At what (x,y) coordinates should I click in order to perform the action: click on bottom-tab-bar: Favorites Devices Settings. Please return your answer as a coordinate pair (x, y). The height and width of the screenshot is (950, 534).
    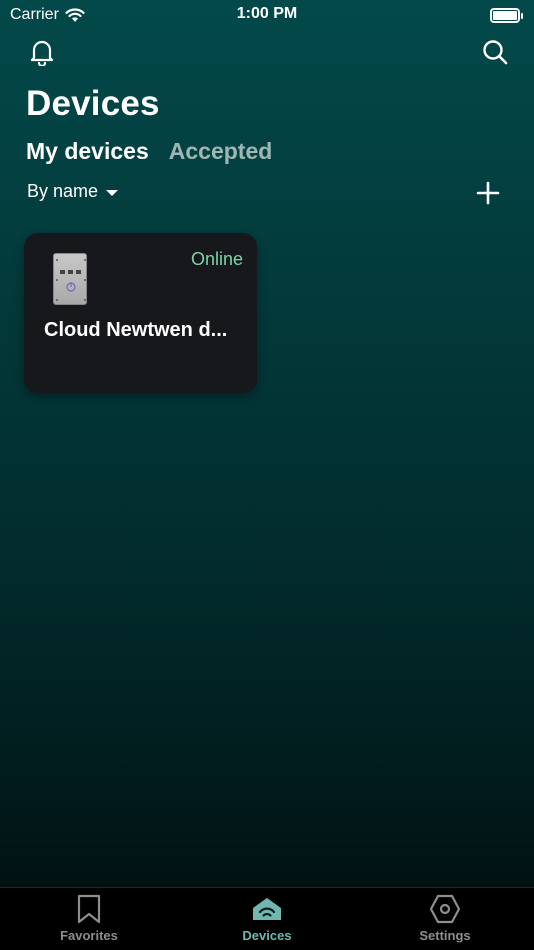
    Looking at the image, I should click on (267, 918).